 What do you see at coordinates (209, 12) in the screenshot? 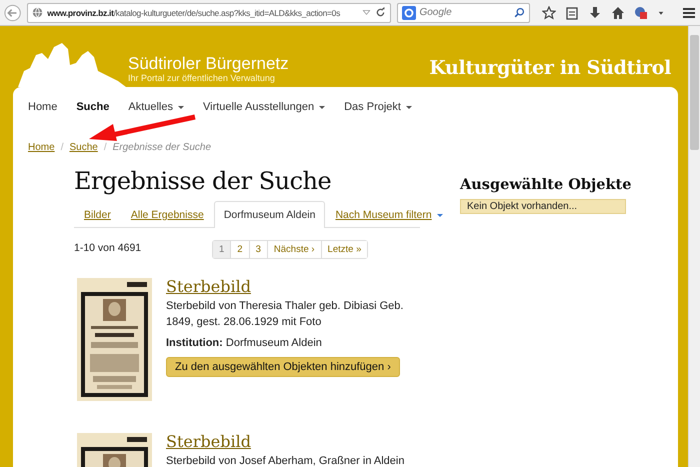
I see `address-bar: www.provinz.bz.it/katalog-kulturgueter/de/suche.asp?kks_itid=ALD&kks_action=0s` at bounding box center [209, 12].